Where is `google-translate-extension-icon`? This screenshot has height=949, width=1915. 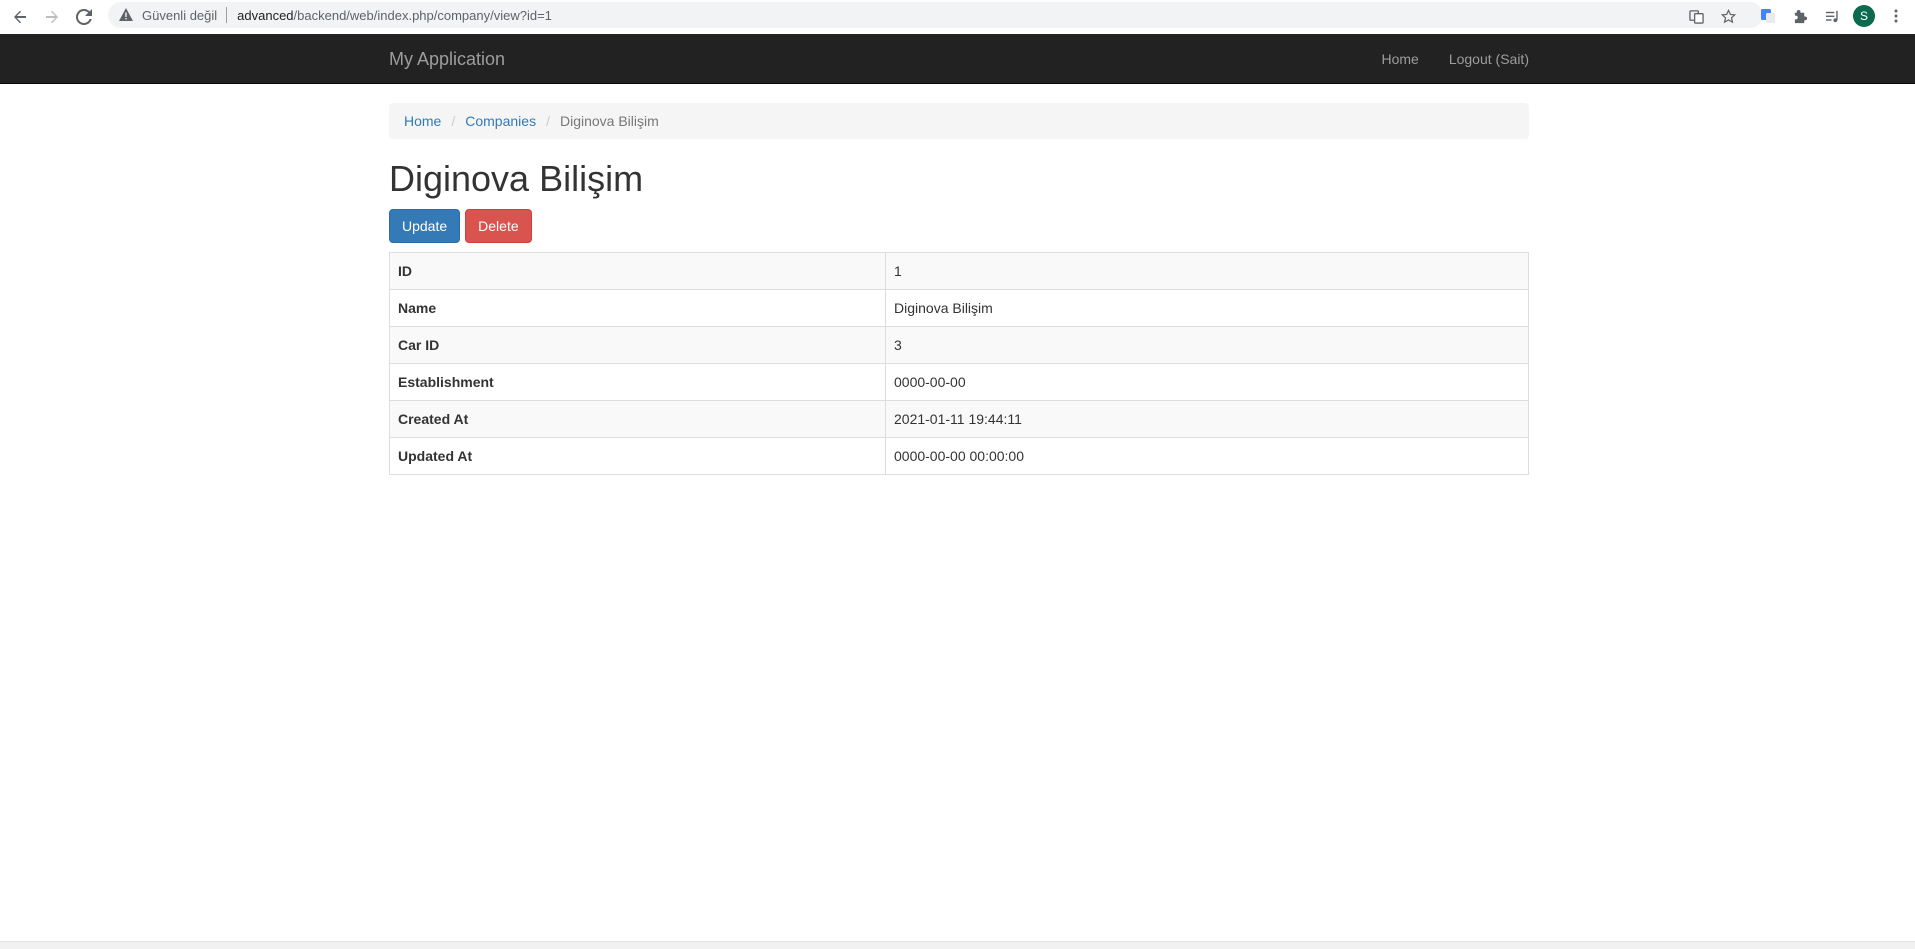
google-translate-extension-icon is located at coordinates (1768, 16).